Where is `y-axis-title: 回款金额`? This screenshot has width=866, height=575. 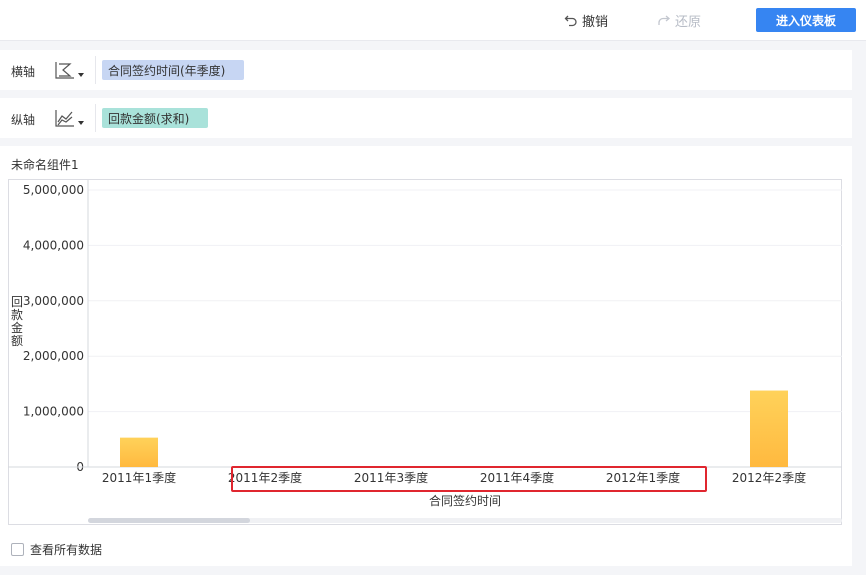 y-axis-title: 回款金额 is located at coordinates (17, 321).